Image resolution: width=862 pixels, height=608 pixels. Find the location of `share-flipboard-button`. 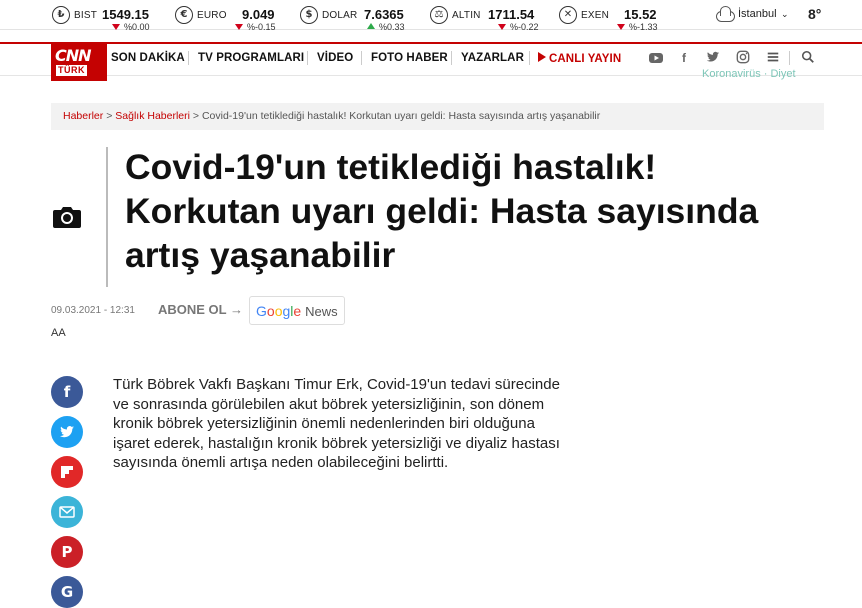

share-flipboard-button is located at coordinates (67, 472).